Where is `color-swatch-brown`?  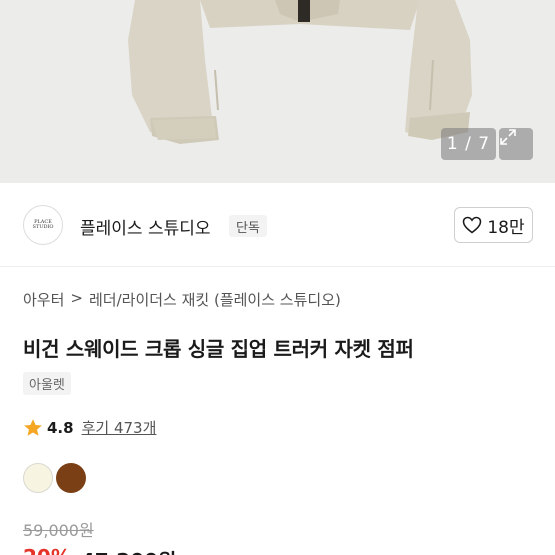 color-swatch-brown is located at coordinates (71, 478).